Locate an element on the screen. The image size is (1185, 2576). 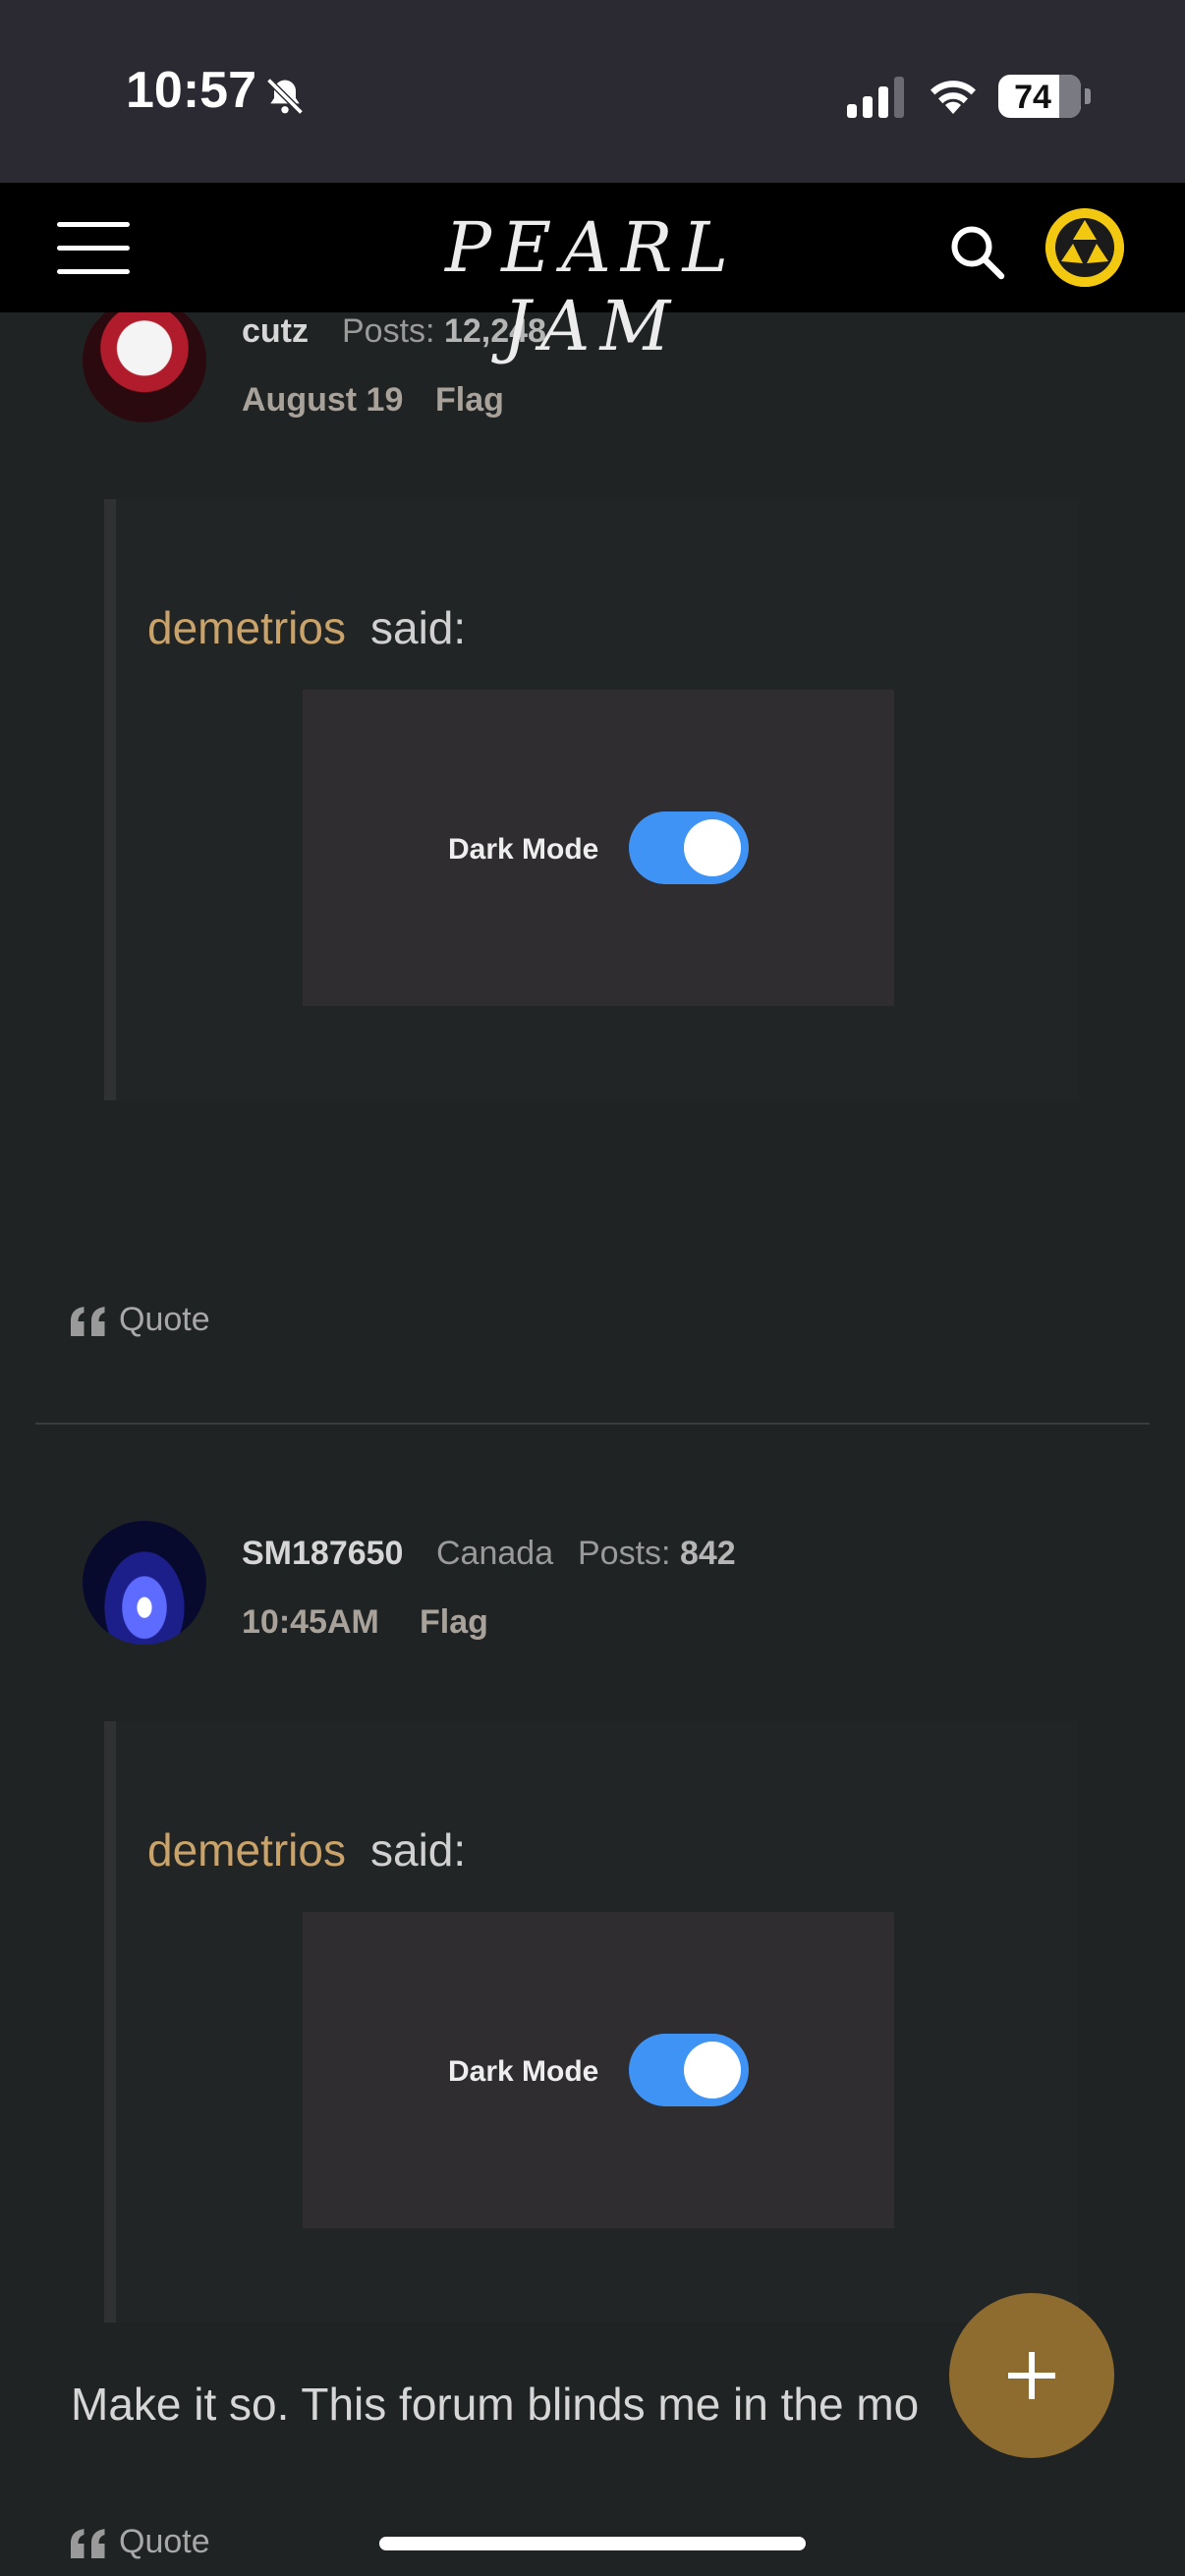
quote-button: Quote is located at coordinates (165, 2542).